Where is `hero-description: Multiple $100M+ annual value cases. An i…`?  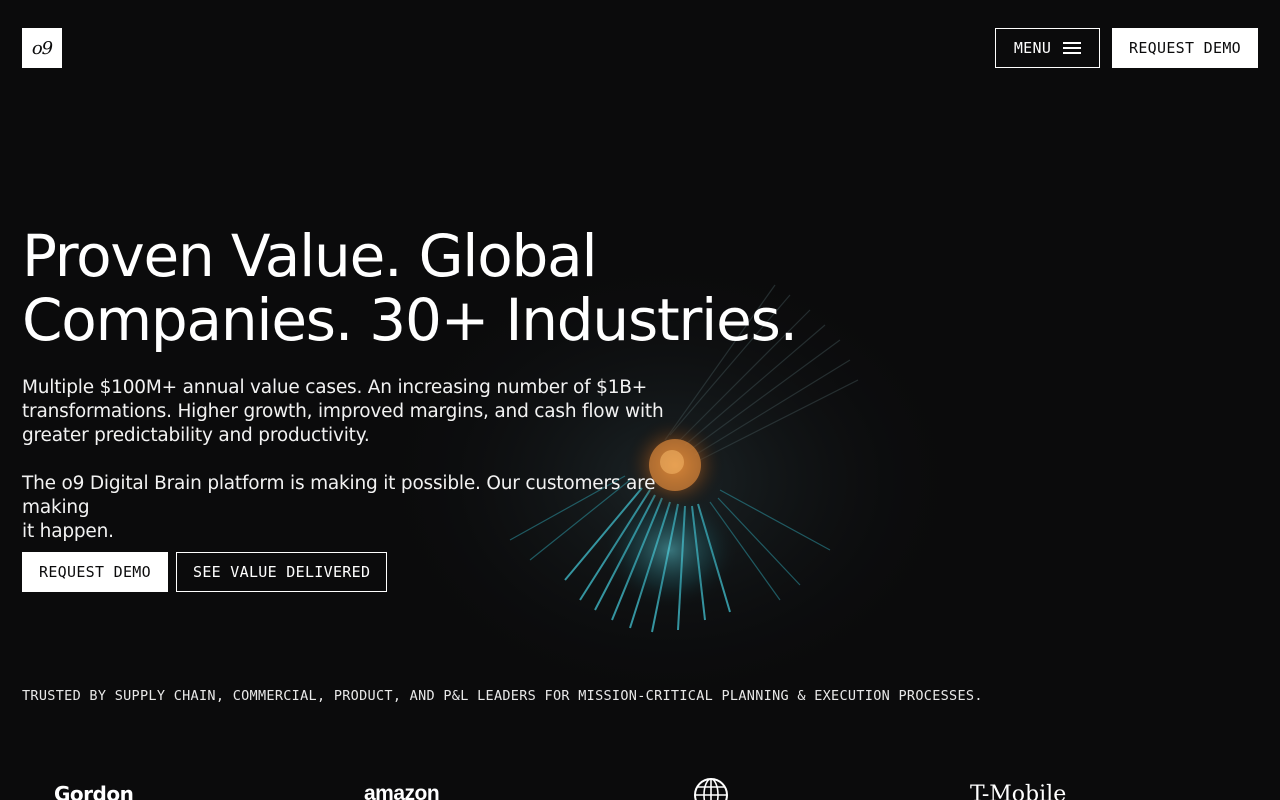 hero-description: Multiple $100M+ annual value cases. An i… is located at coordinates (372, 472).